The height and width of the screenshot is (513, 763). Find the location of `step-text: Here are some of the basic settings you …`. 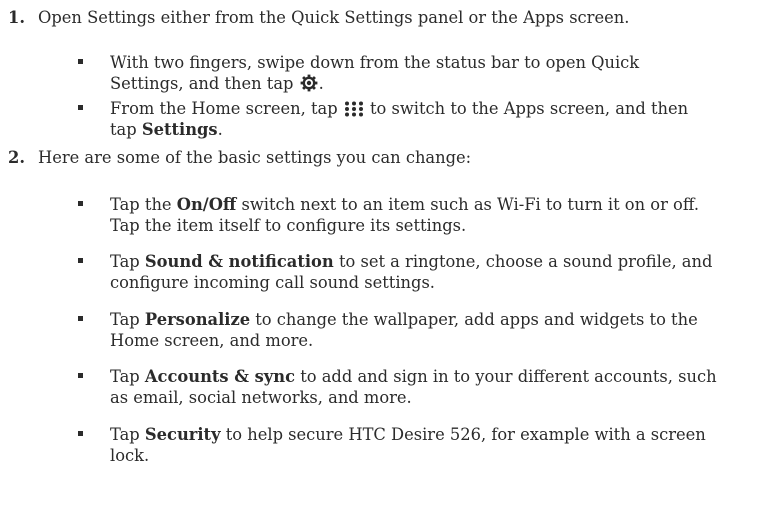

step-text: Here are some of the basic settings you … is located at coordinates (255, 157).